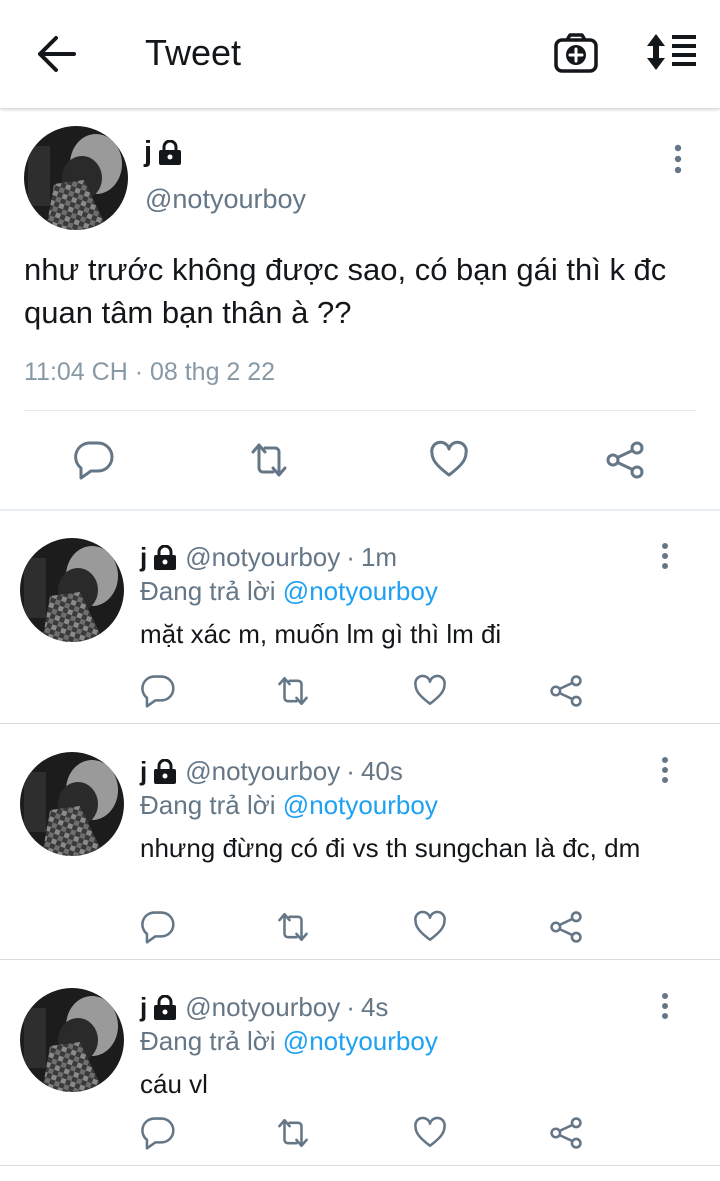 The width and height of the screenshot is (720, 1181). What do you see at coordinates (360, 54) in the screenshot?
I see `top-app-bar: Tweet` at bounding box center [360, 54].